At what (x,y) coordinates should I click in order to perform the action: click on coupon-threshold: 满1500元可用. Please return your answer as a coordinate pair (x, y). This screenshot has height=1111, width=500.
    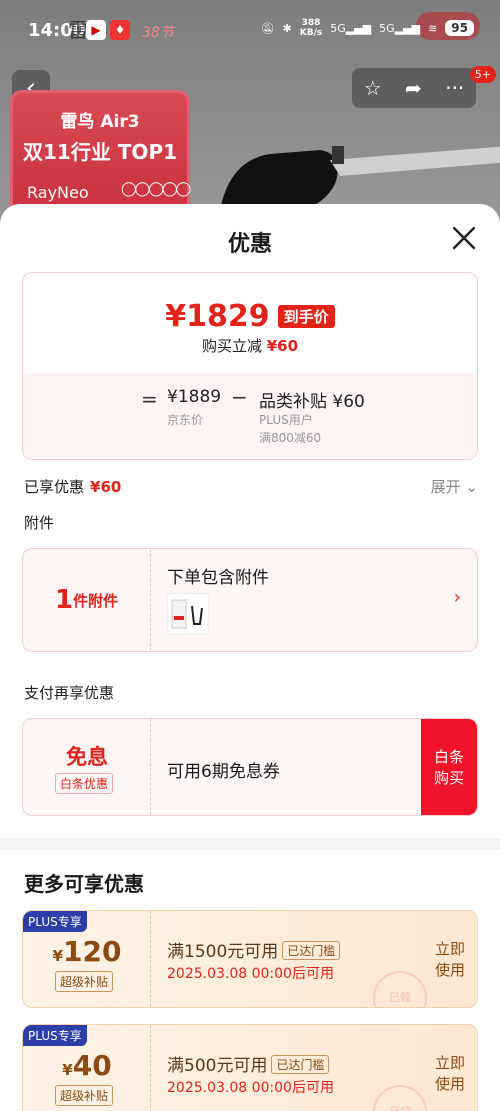
    Looking at the image, I should click on (223, 952).